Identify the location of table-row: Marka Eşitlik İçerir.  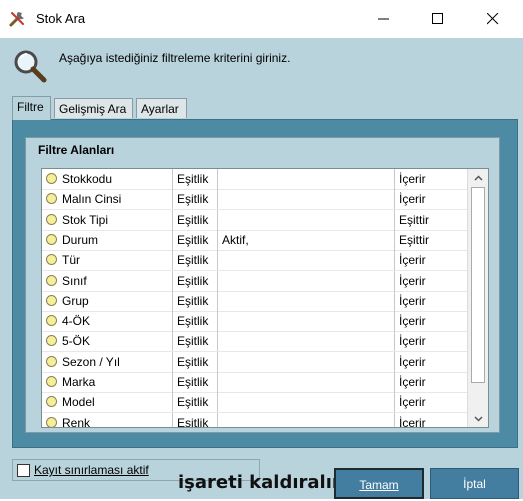
(254, 382).